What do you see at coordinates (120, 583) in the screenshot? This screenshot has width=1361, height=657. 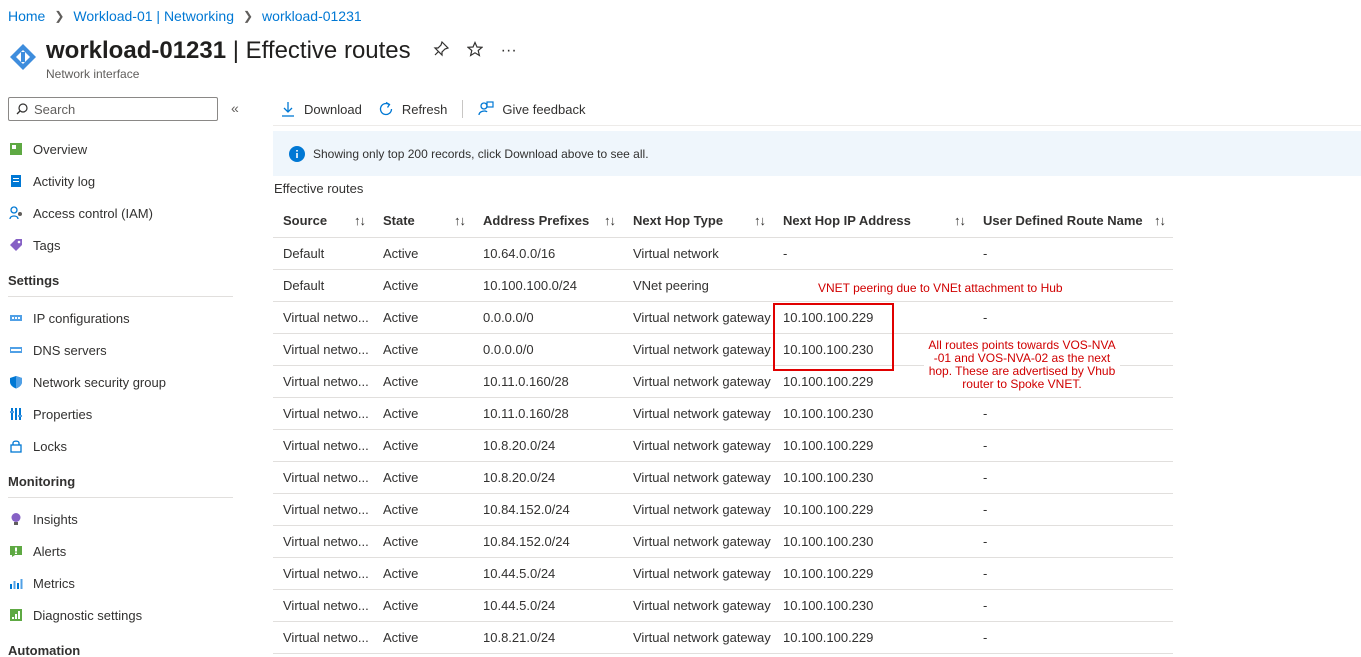 I see `sidebar-item-metrics: Metrics` at bounding box center [120, 583].